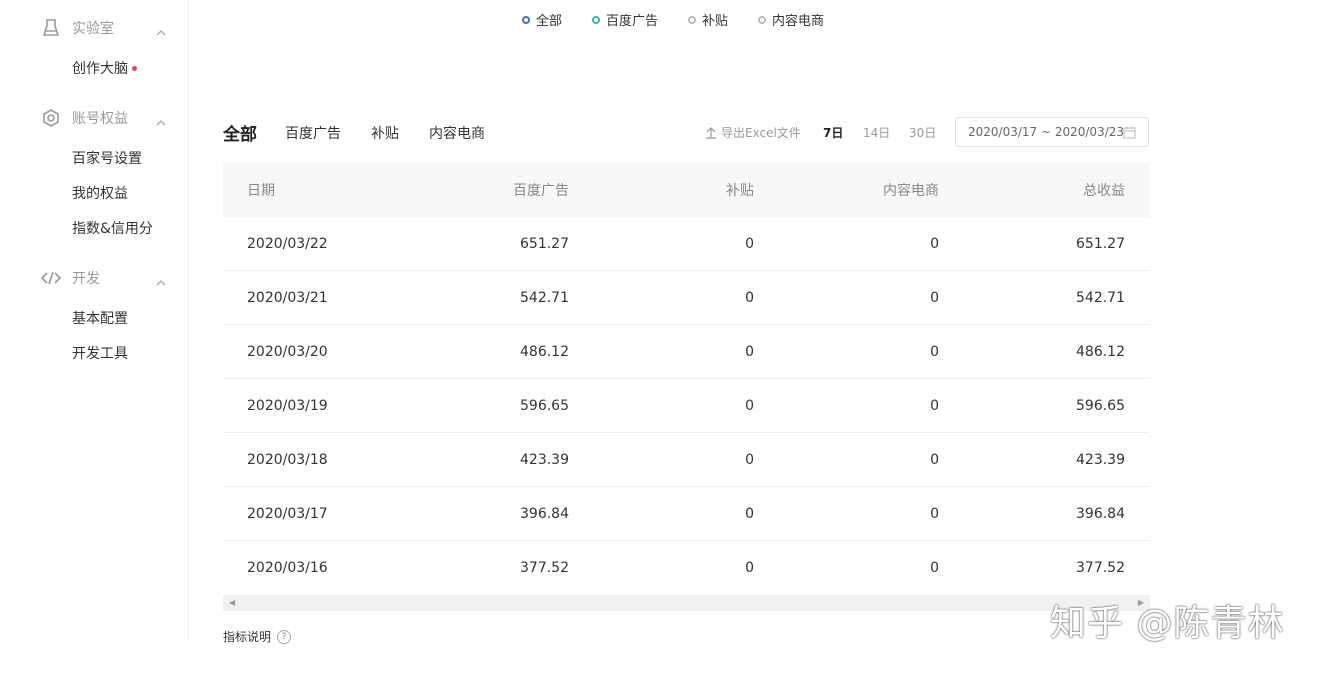 The image size is (1334, 674). Describe the element at coordinates (761, 133) in the screenshot. I see `export-label: 导出Excel文件` at that location.